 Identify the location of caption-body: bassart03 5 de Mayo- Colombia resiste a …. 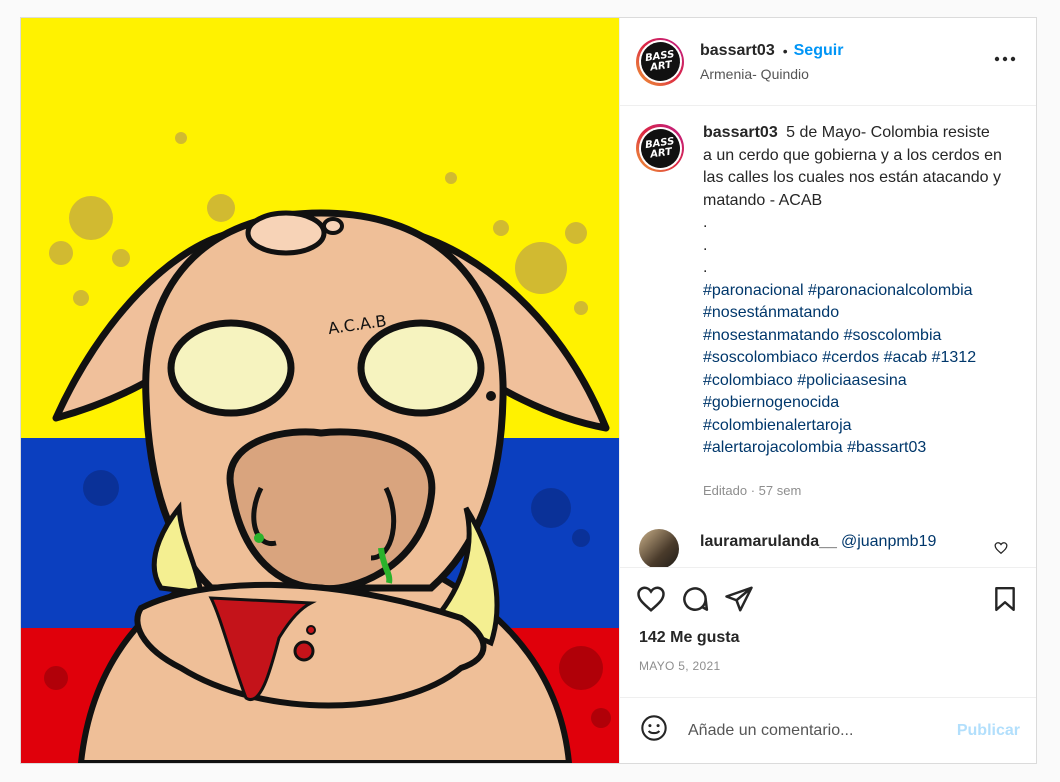
(853, 312).